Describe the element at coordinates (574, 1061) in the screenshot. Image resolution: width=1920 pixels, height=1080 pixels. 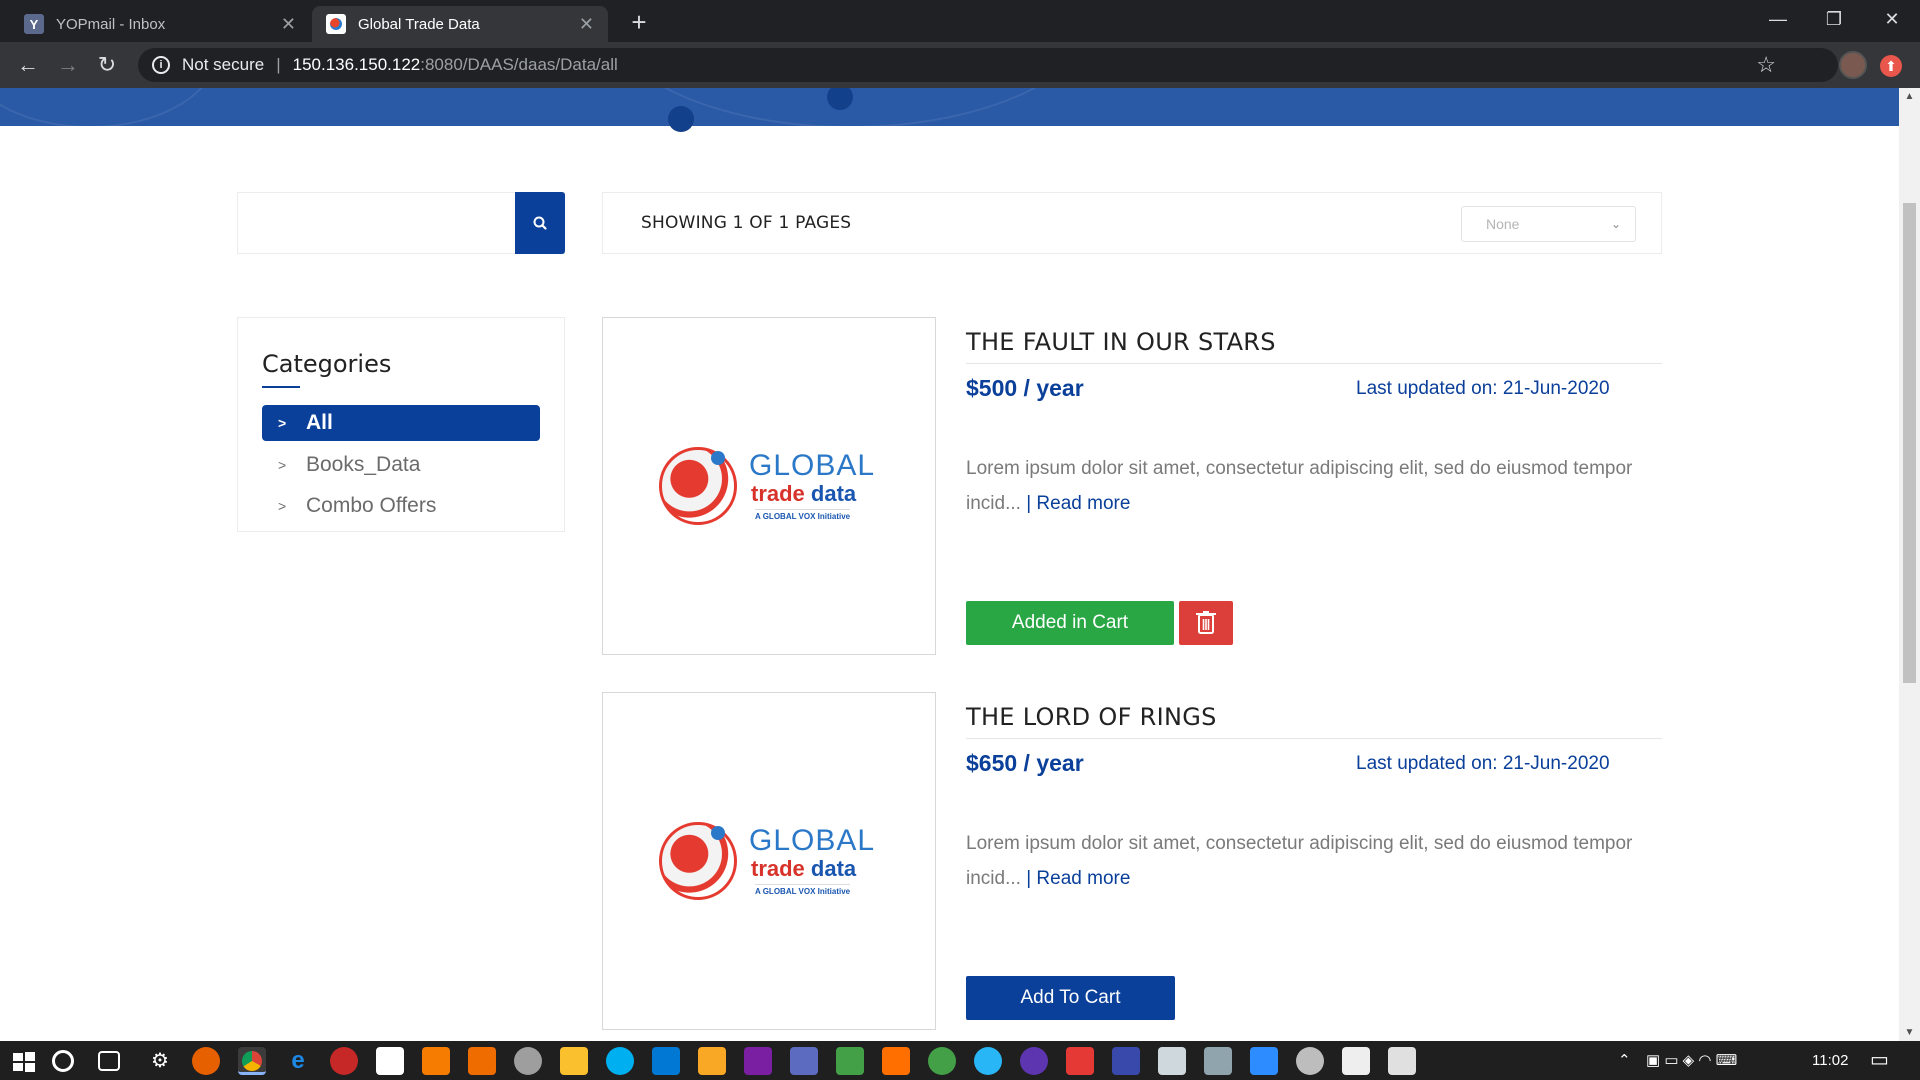
I see `sticky-notes-icon` at that location.